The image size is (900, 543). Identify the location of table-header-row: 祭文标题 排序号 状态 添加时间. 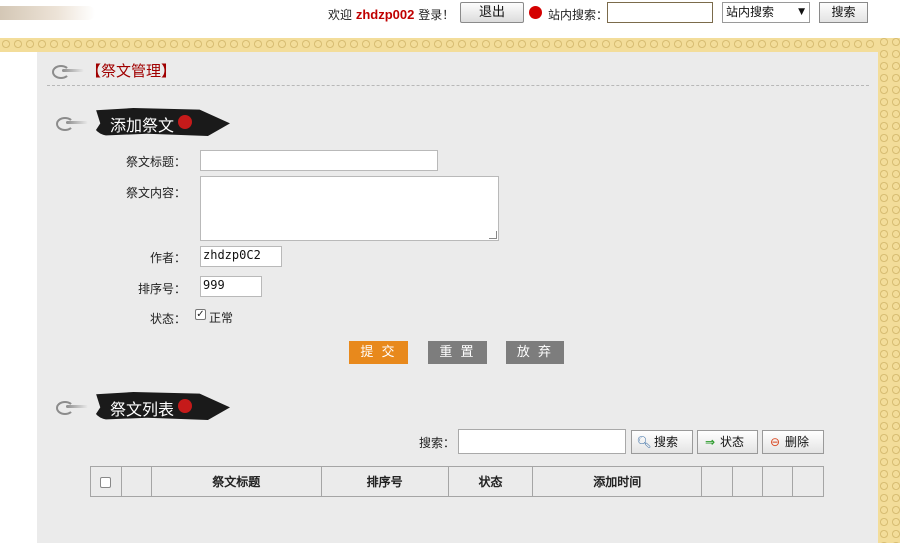
(457, 481).